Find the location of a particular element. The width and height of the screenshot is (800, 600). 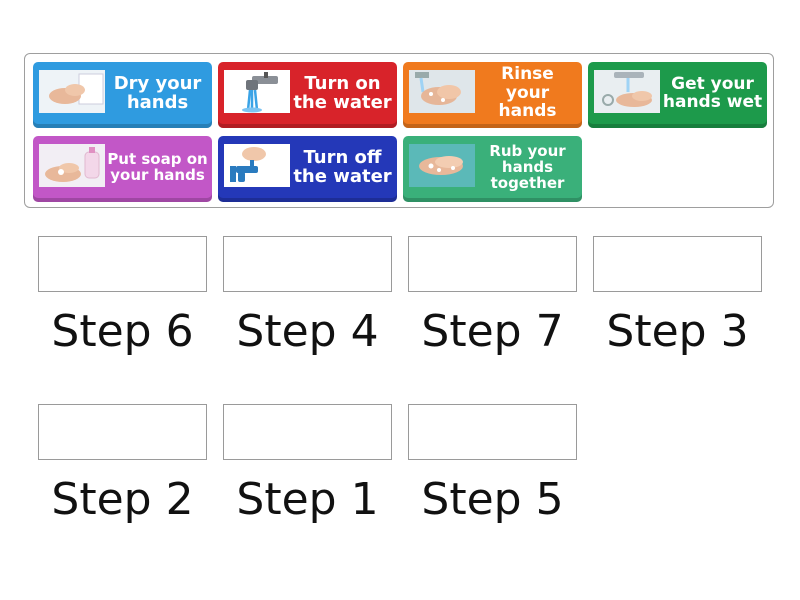

step-label: Step 4 is located at coordinates (307, 331).